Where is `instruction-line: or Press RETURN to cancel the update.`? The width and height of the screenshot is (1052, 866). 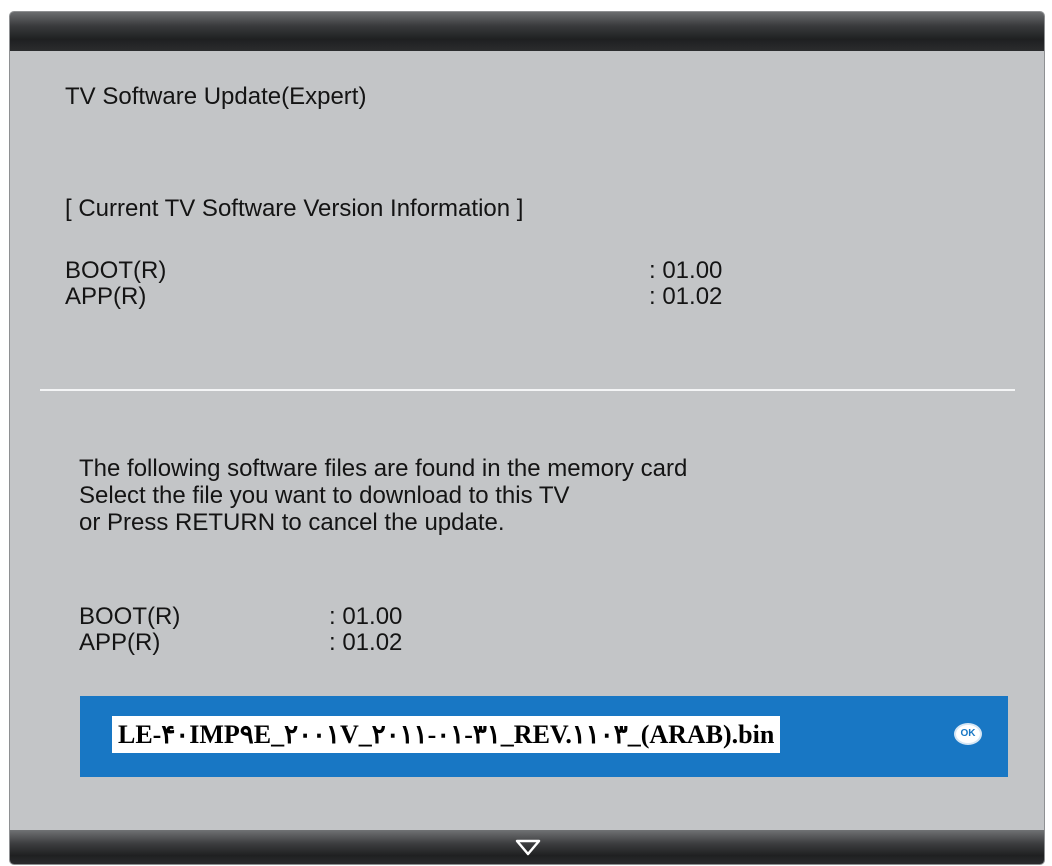
instruction-line: or Press RETURN to cancel the update. is located at coordinates (292, 522).